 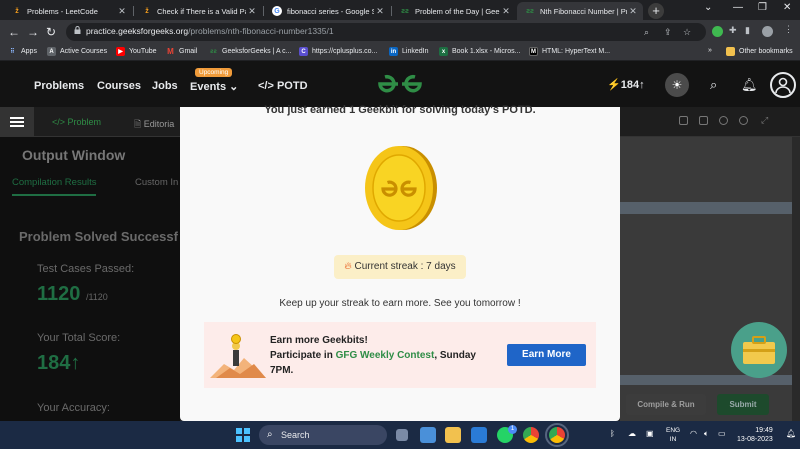 I want to click on taskbar-search: ⌕ Search, so click(x=323, y=435).